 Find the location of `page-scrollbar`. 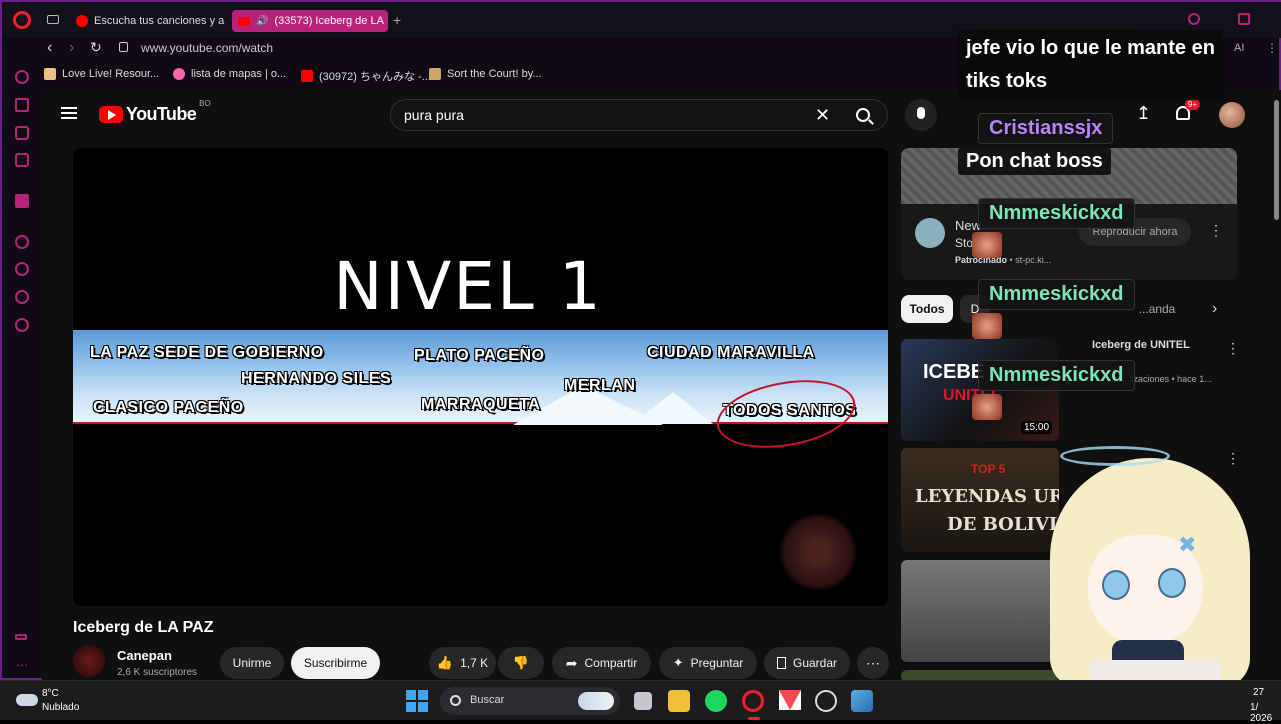

page-scrollbar is located at coordinates (1276, 160).